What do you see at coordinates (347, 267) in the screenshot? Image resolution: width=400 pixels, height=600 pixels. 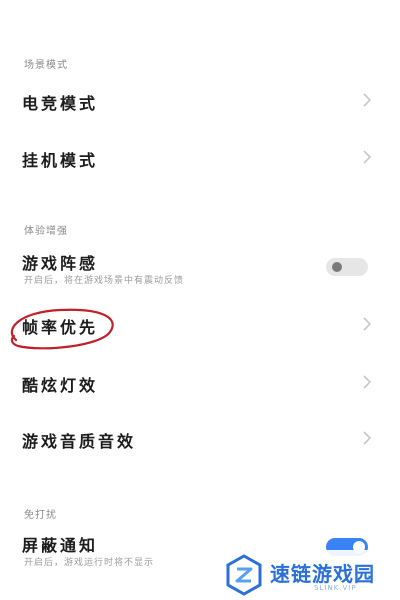 I see `game-vibration-toggle` at bounding box center [347, 267].